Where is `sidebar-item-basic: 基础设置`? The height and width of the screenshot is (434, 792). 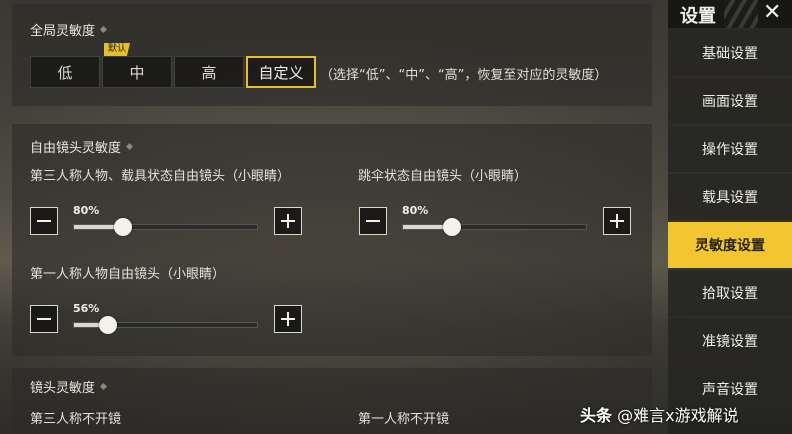
sidebar-item-basic: 基础设置 is located at coordinates (730, 53).